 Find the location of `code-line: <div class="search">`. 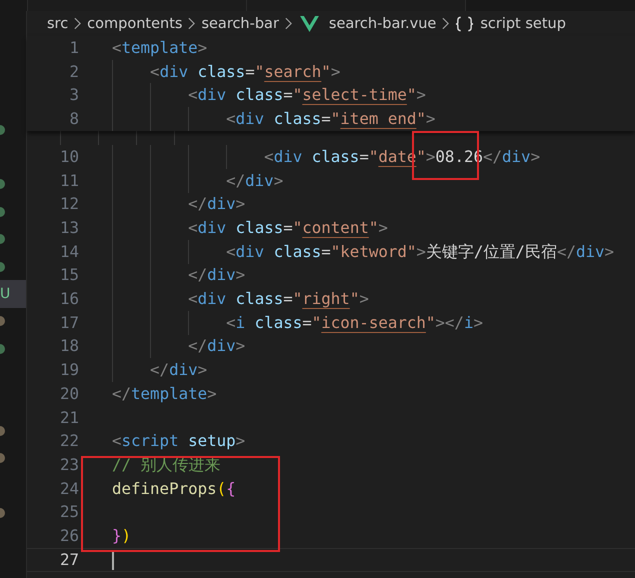

code-line: <div class="search"> is located at coordinates (244, 72).